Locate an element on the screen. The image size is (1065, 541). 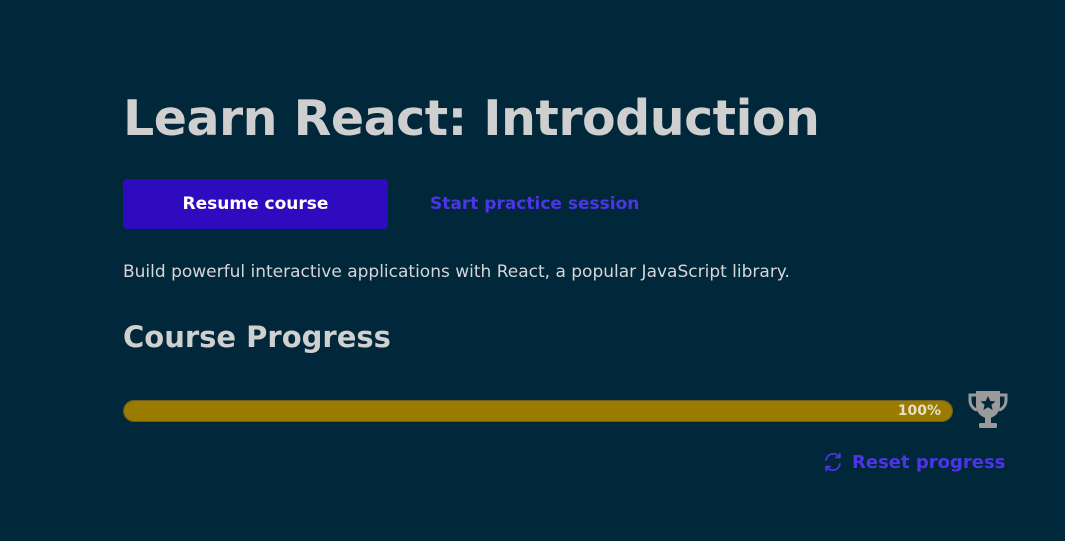
refresh-icon is located at coordinates (833, 462).